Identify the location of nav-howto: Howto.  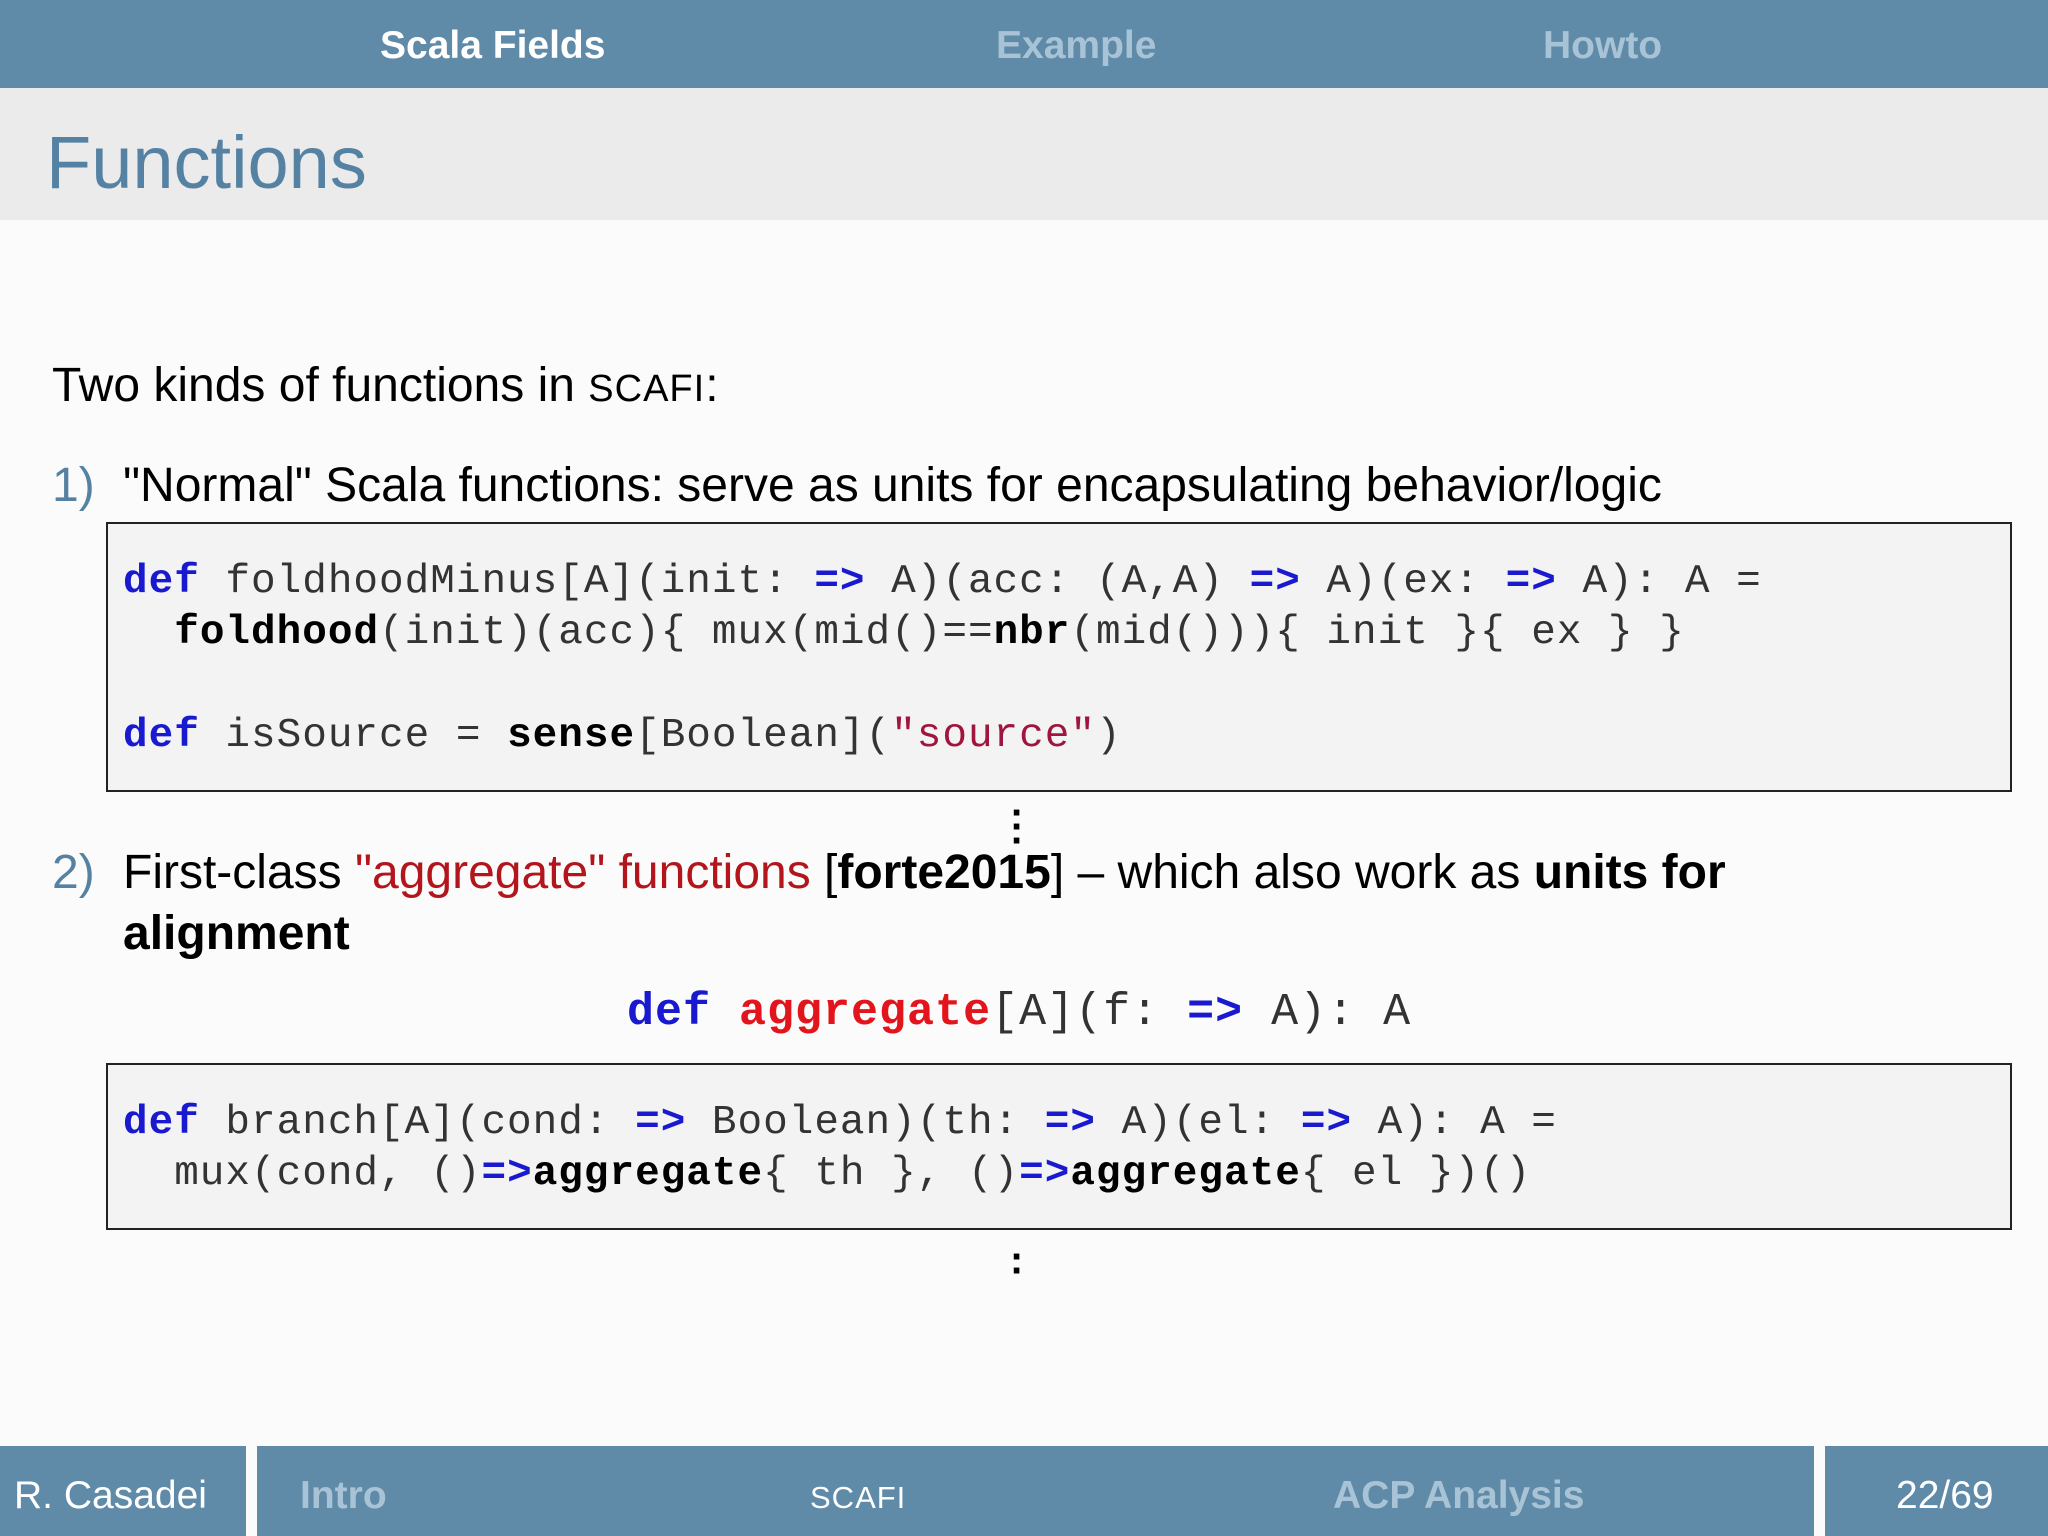
(1602, 46).